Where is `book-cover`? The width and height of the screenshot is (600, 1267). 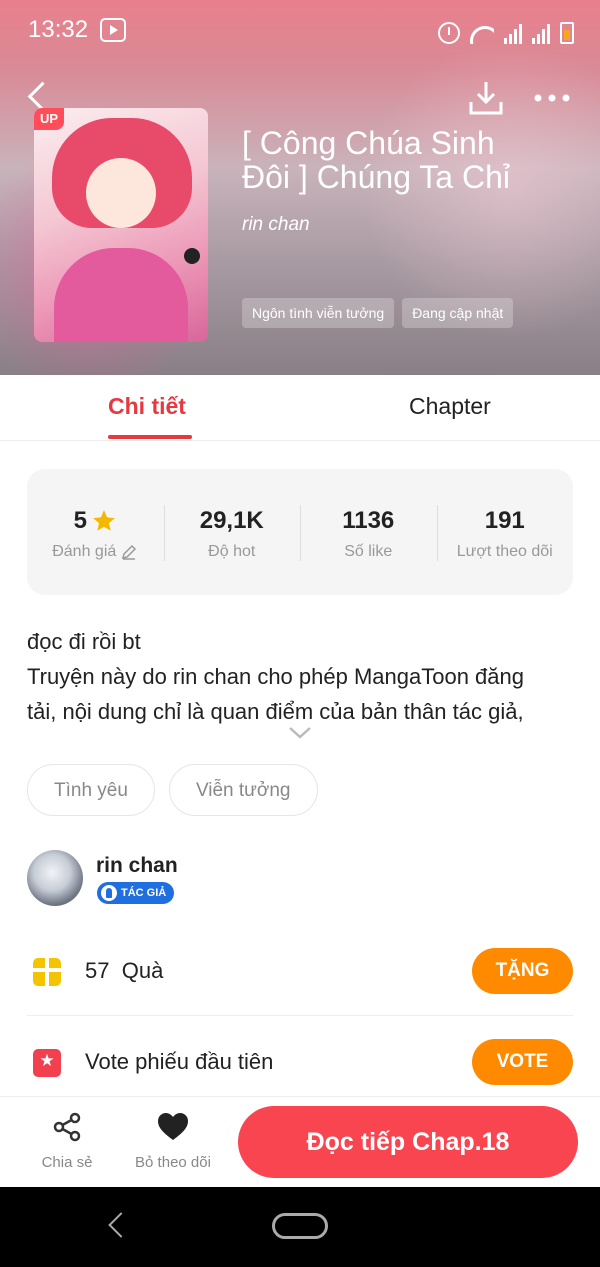
book-cover is located at coordinates (121, 225).